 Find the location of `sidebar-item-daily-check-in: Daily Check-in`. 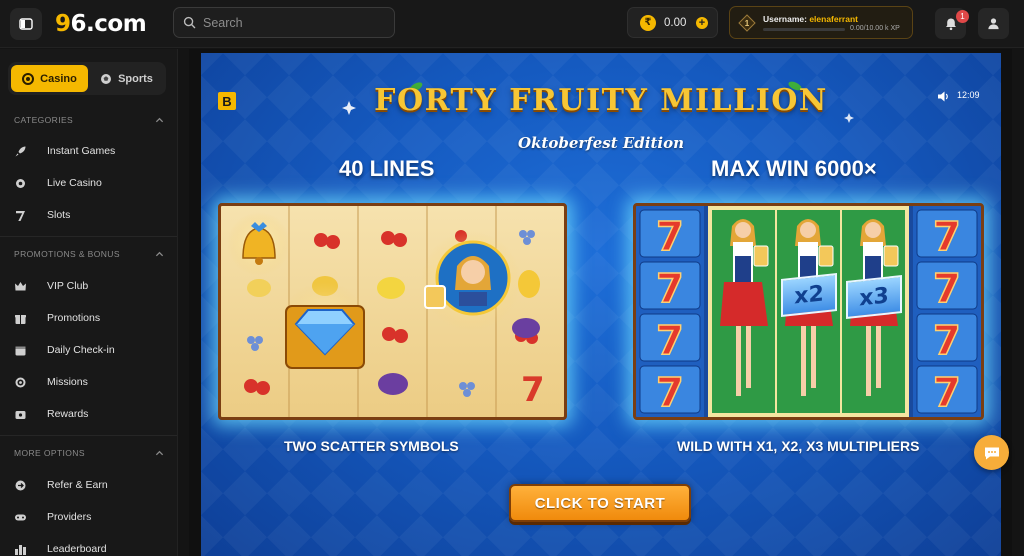

sidebar-item-daily-check-in: Daily Check-in is located at coordinates (89, 350).